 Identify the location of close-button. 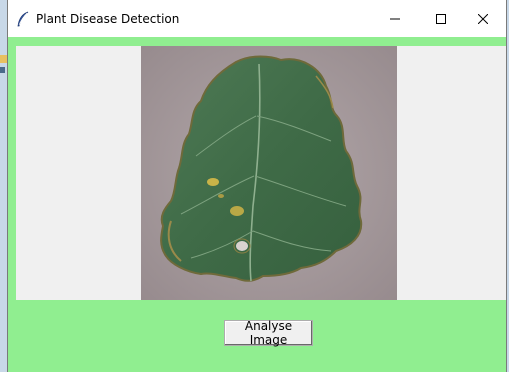
(483, 18).